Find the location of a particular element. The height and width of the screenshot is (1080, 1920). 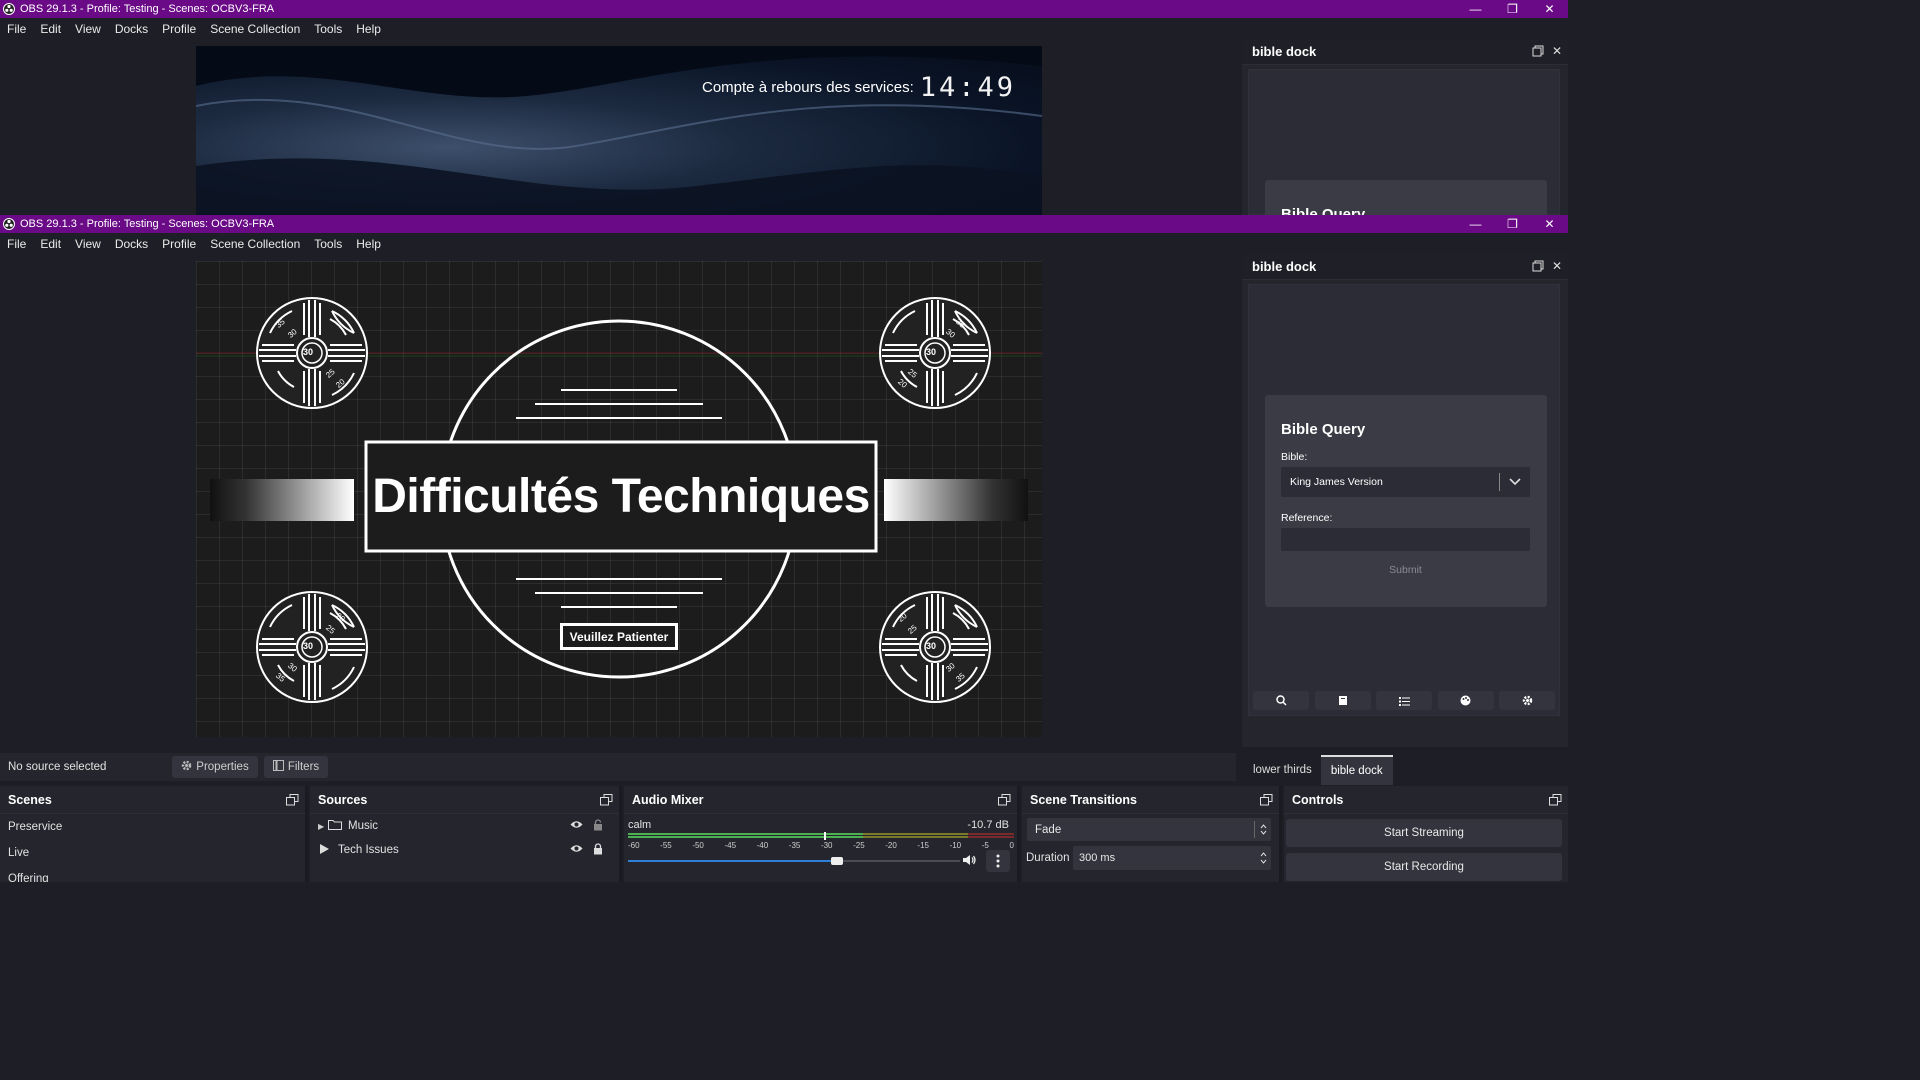

bible-select: King James Version is located at coordinates (1405, 482).